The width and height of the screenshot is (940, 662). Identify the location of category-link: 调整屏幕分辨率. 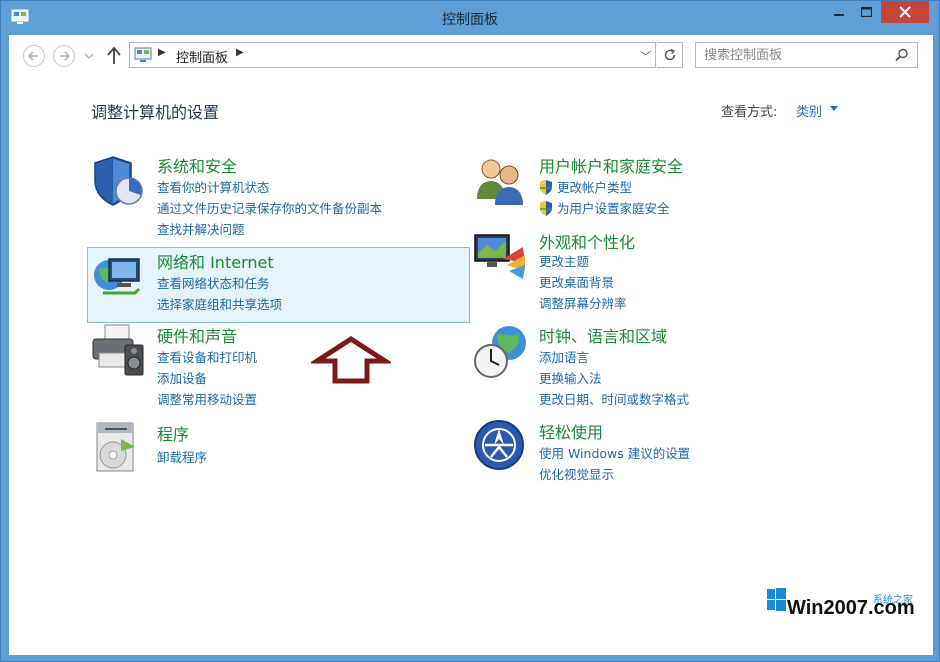
(583, 302).